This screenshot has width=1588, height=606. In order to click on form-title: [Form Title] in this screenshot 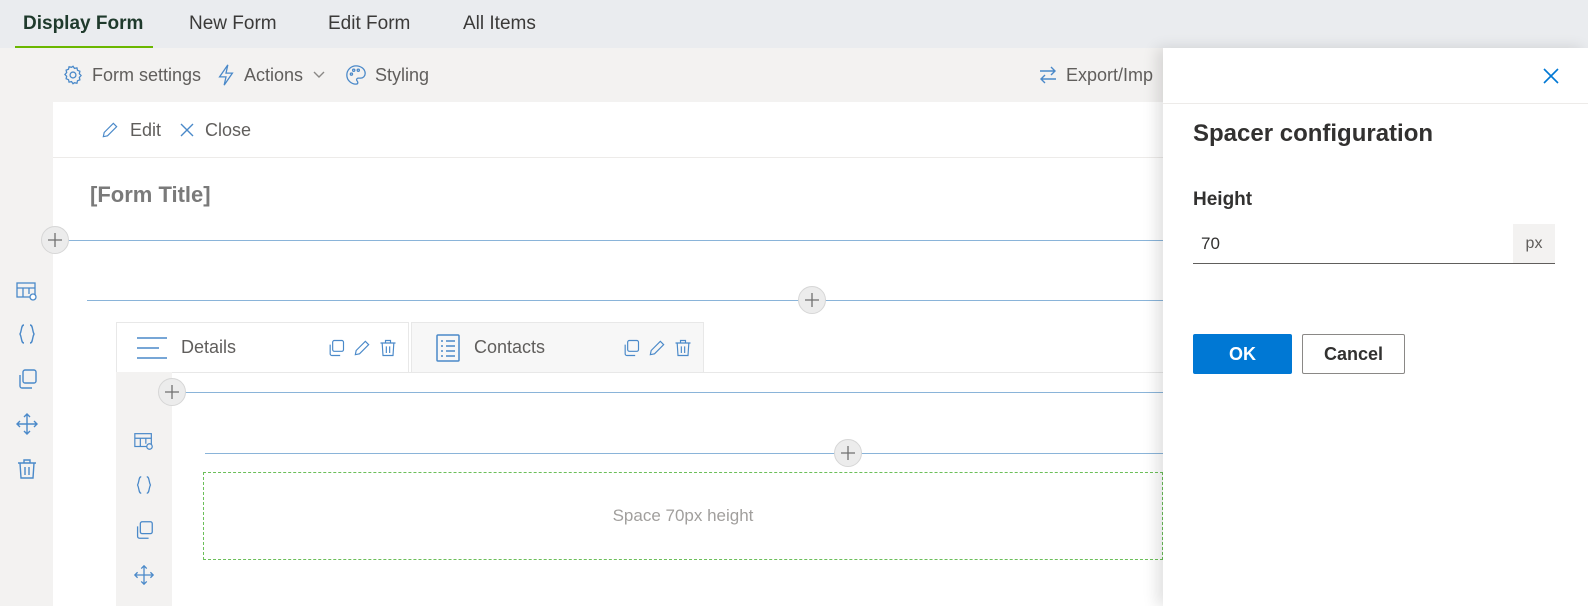, I will do `click(150, 195)`.